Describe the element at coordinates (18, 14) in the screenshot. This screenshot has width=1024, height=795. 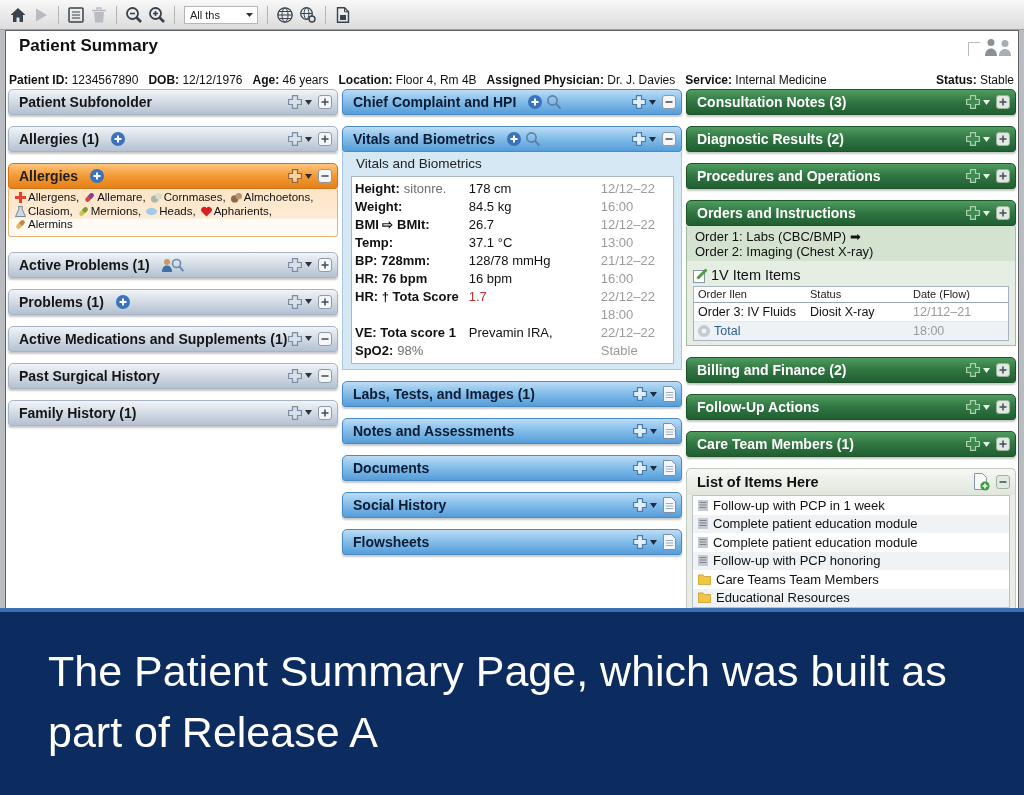
I see `home-icon` at that location.